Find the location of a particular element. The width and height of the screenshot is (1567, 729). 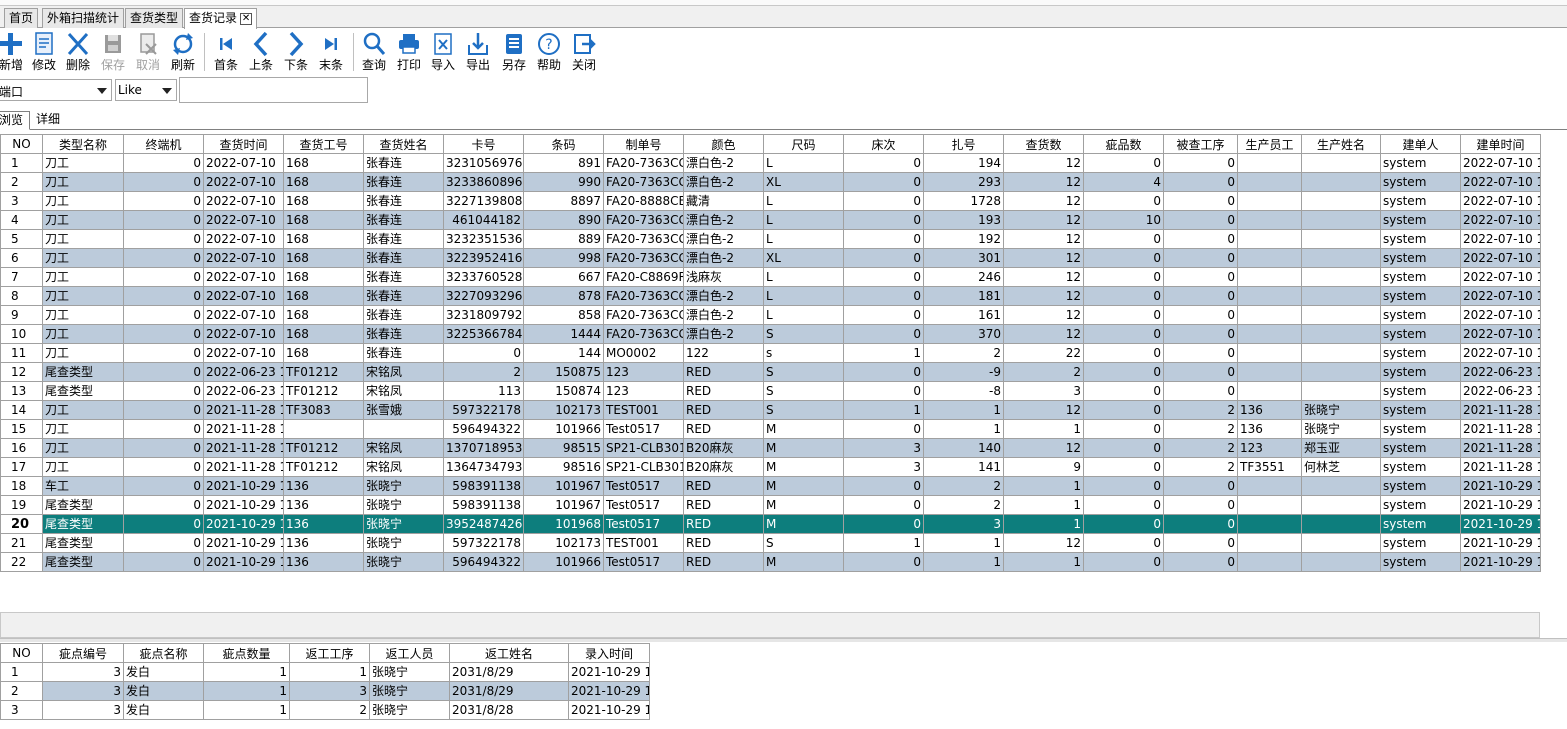

table-cell: 9 is located at coordinates (1043, 467).